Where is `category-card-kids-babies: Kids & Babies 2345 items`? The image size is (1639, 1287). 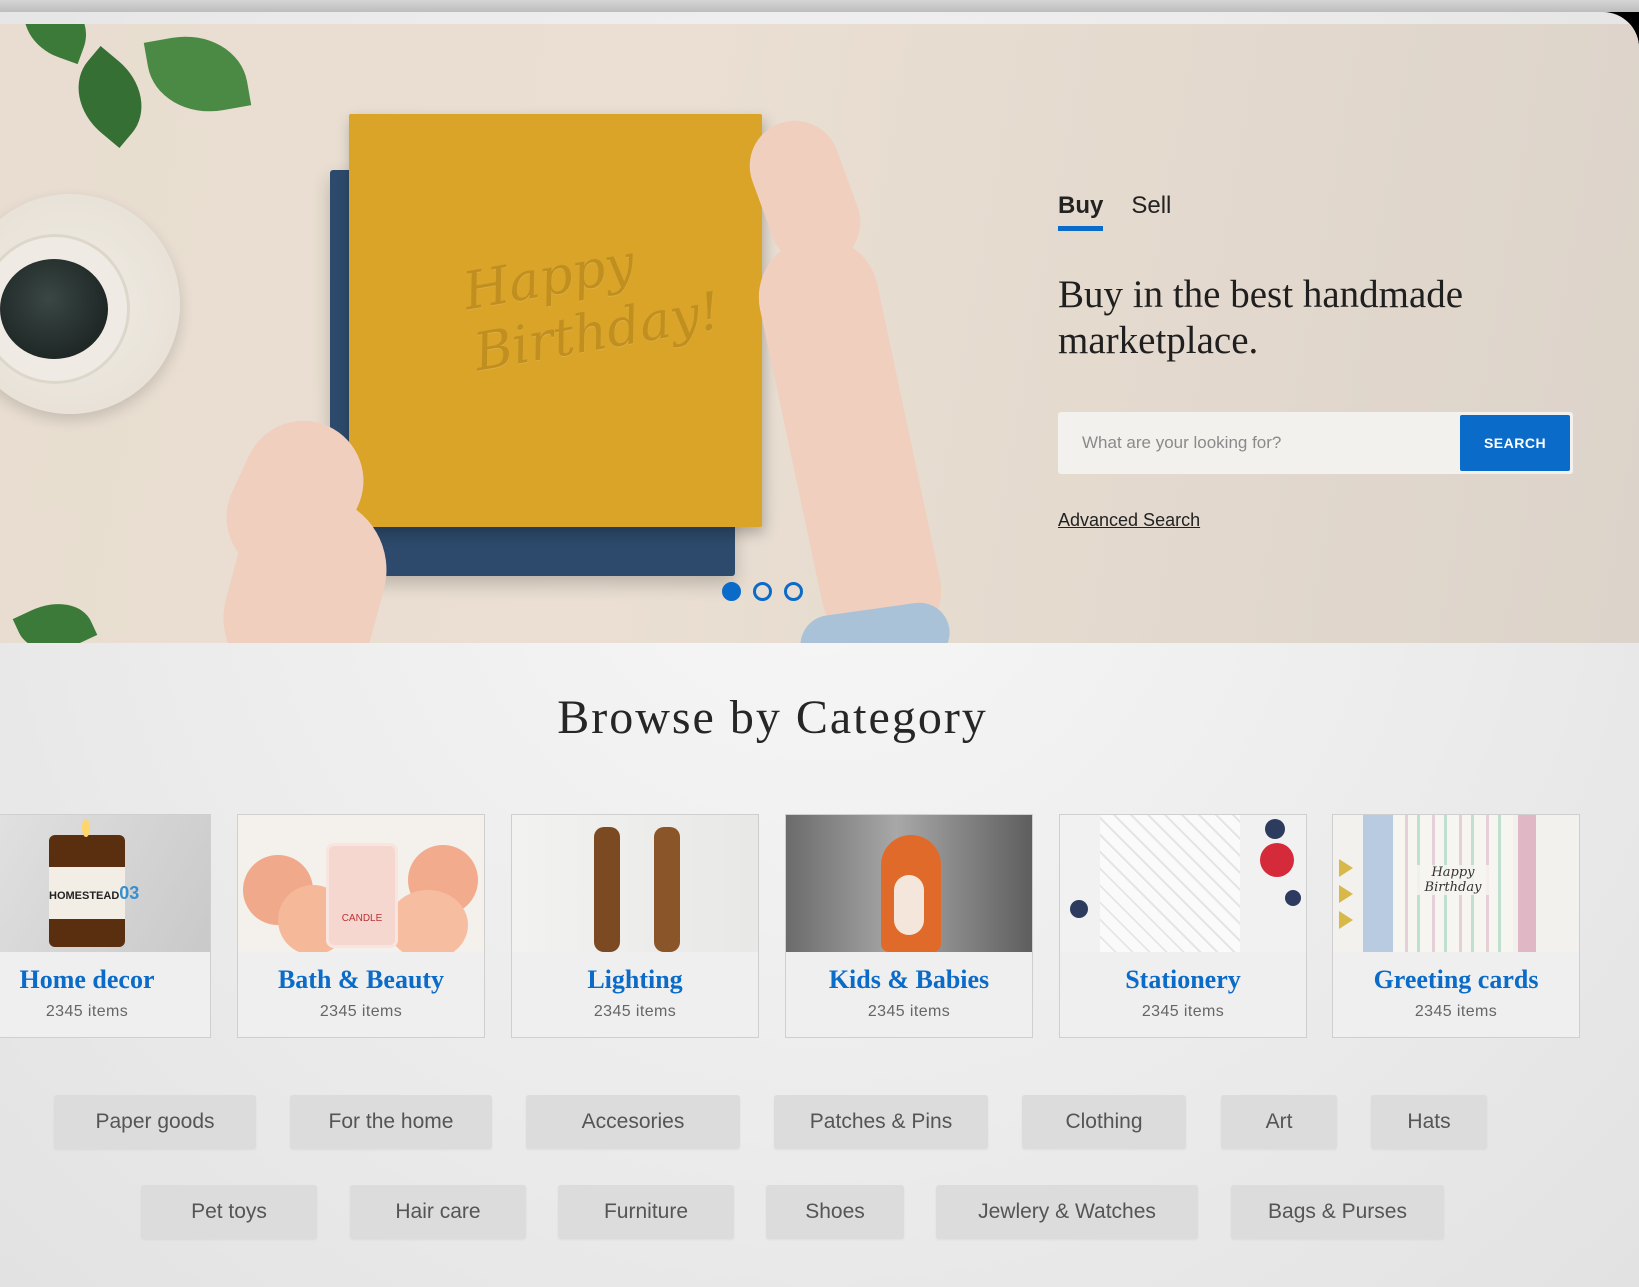
category-card-kids-babies: Kids & Babies 2345 items is located at coordinates (909, 926).